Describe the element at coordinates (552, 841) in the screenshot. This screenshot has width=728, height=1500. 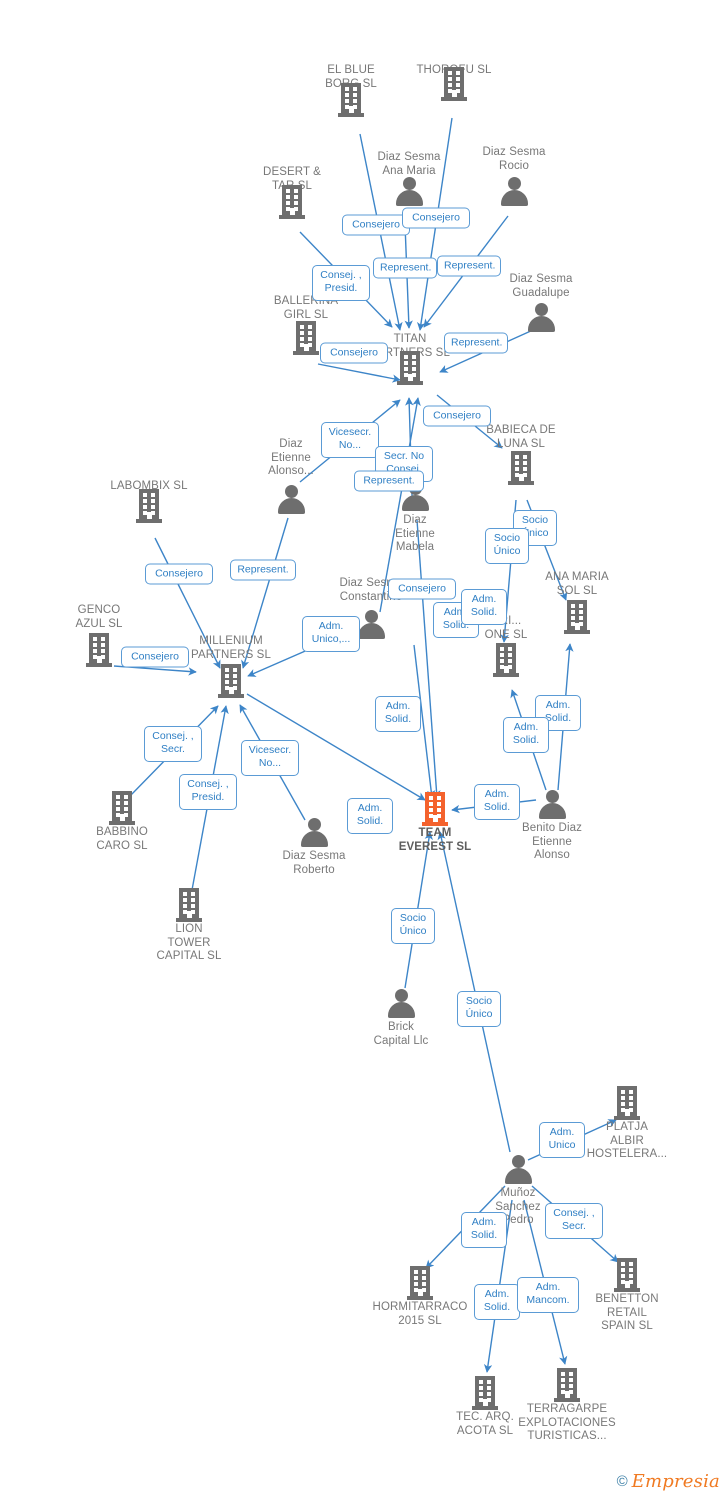
I see `node-caption: Benito Diaz Etienne Alonso` at that location.